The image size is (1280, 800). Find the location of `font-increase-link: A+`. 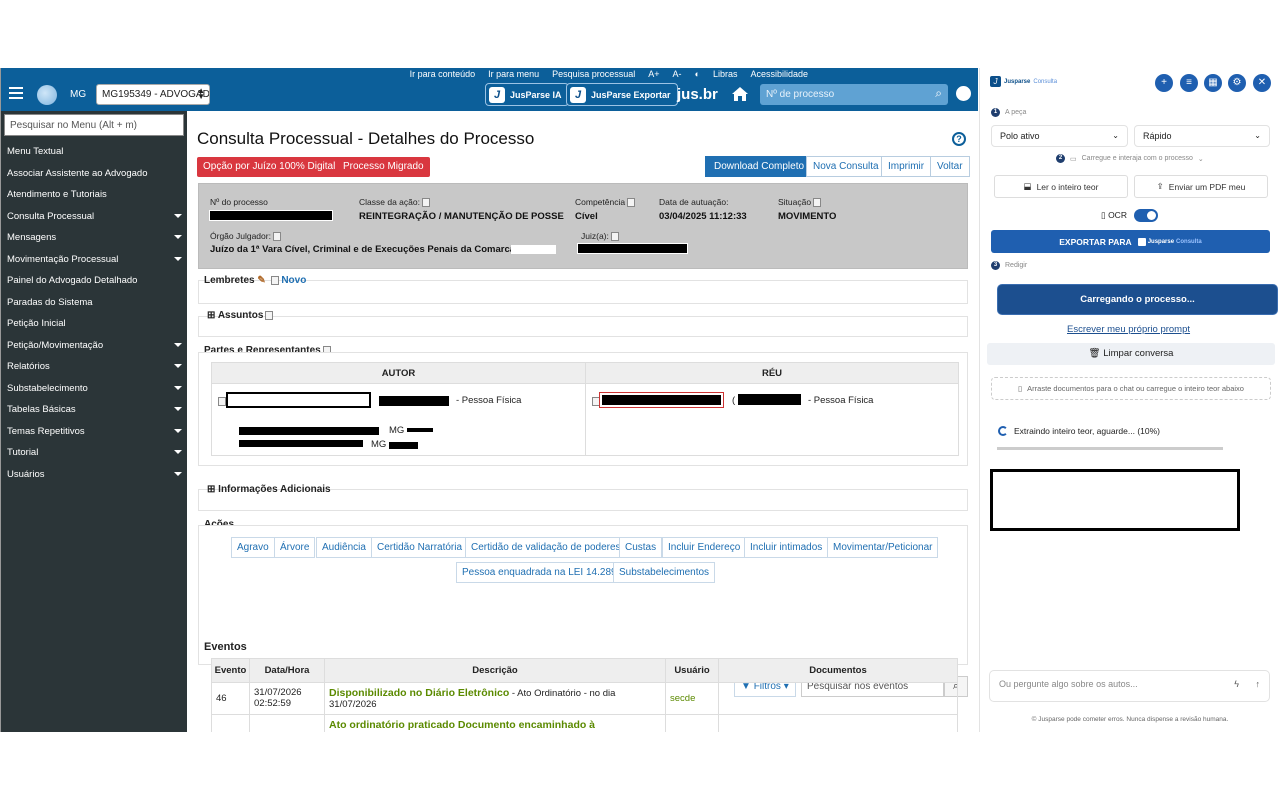

font-increase-link: A+ is located at coordinates (653, 74).